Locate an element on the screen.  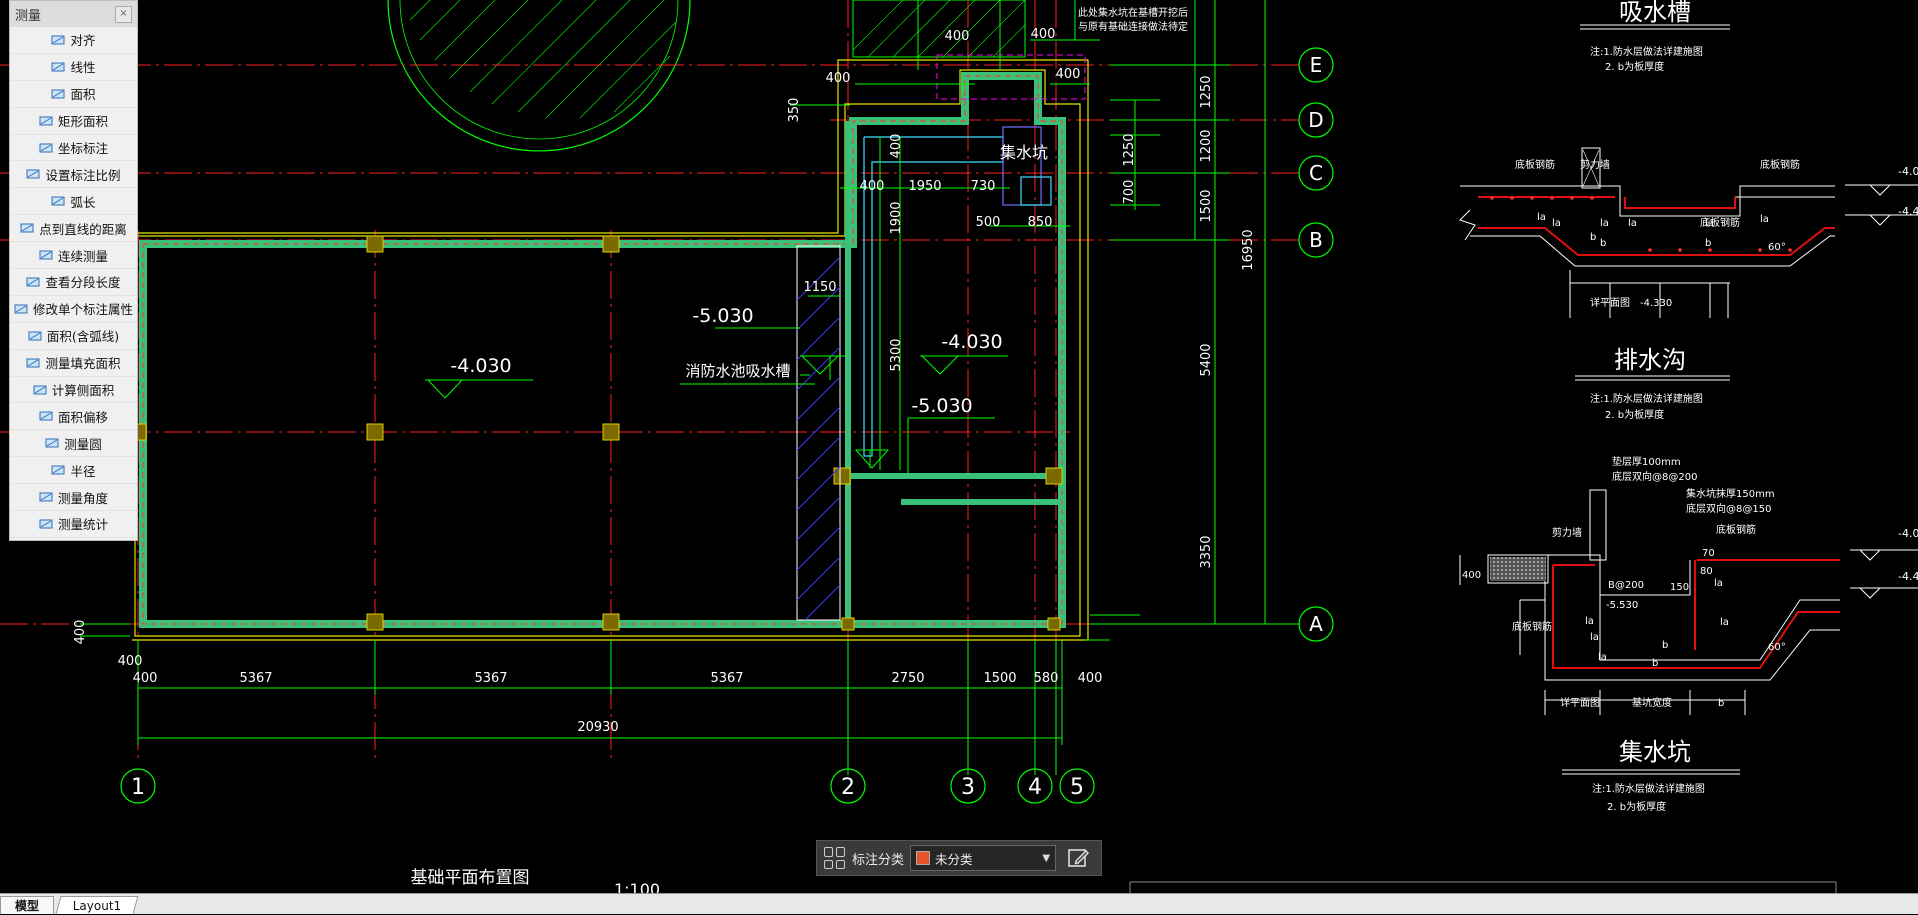
tool-label: 弧长 is located at coordinates (83, 202).